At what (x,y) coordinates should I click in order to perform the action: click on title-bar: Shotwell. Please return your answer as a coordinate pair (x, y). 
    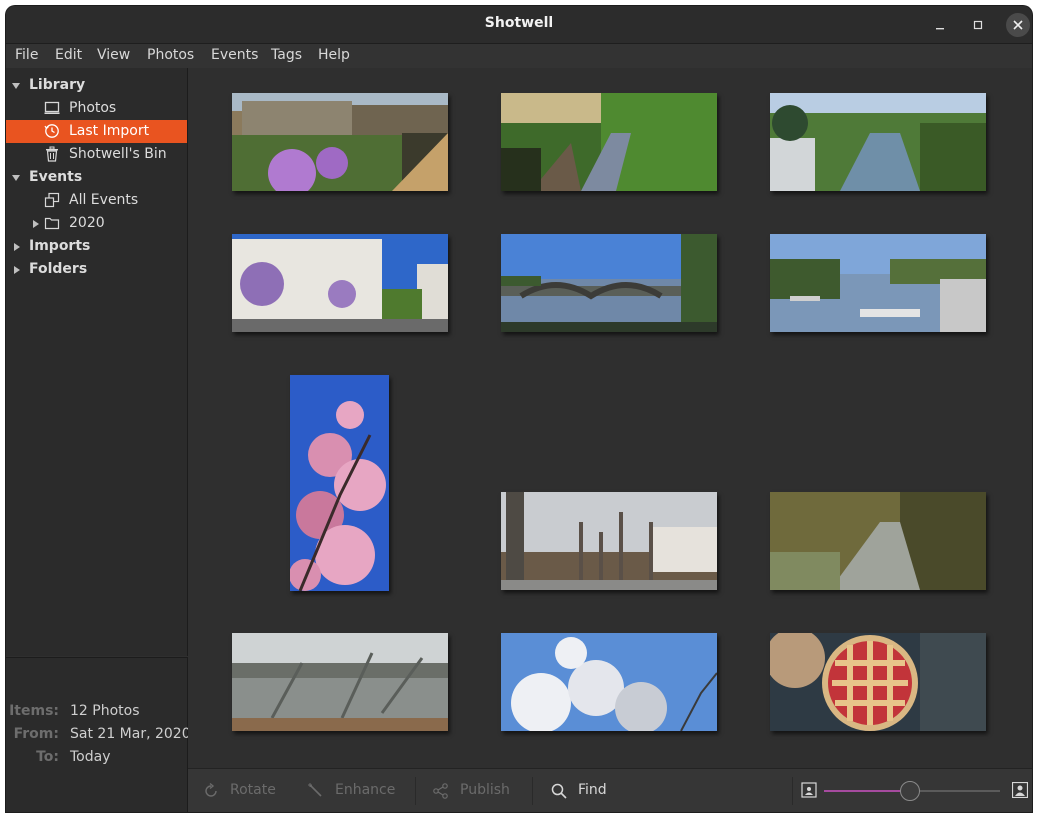
    Looking at the image, I should click on (519, 25).